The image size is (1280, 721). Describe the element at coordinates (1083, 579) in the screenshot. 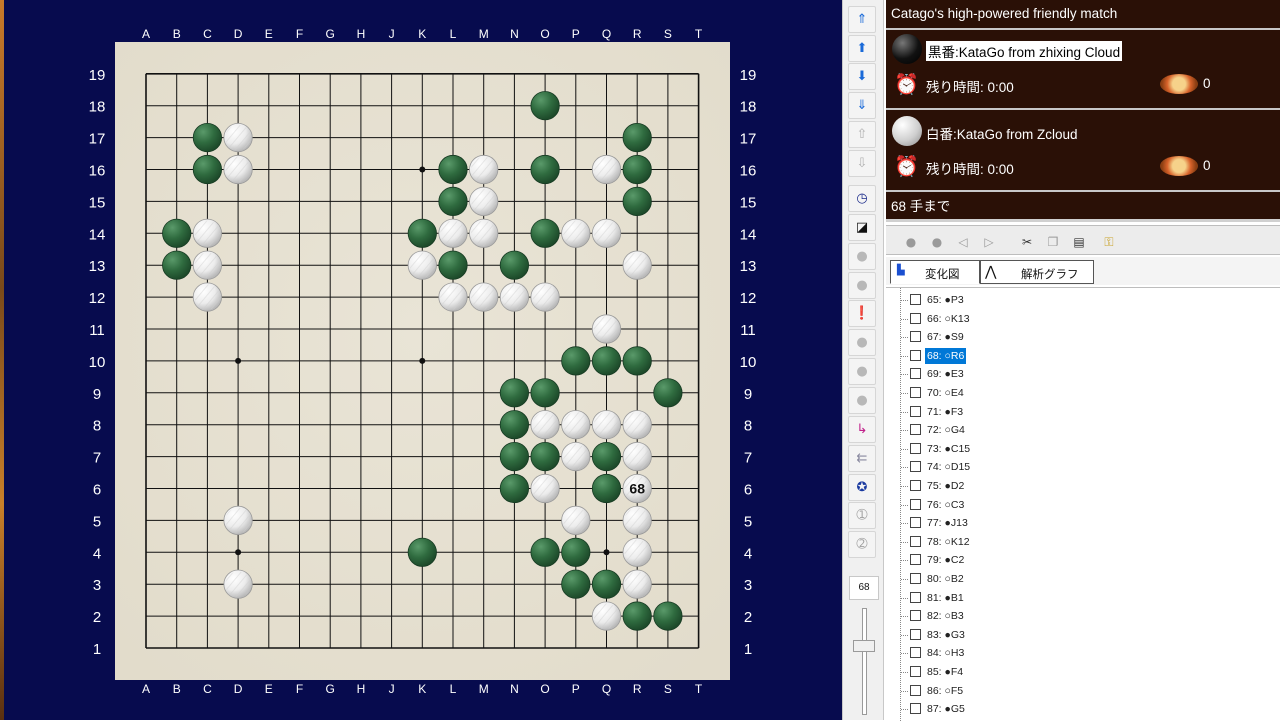

I see `tree-move-row: 80: ○B2` at that location.